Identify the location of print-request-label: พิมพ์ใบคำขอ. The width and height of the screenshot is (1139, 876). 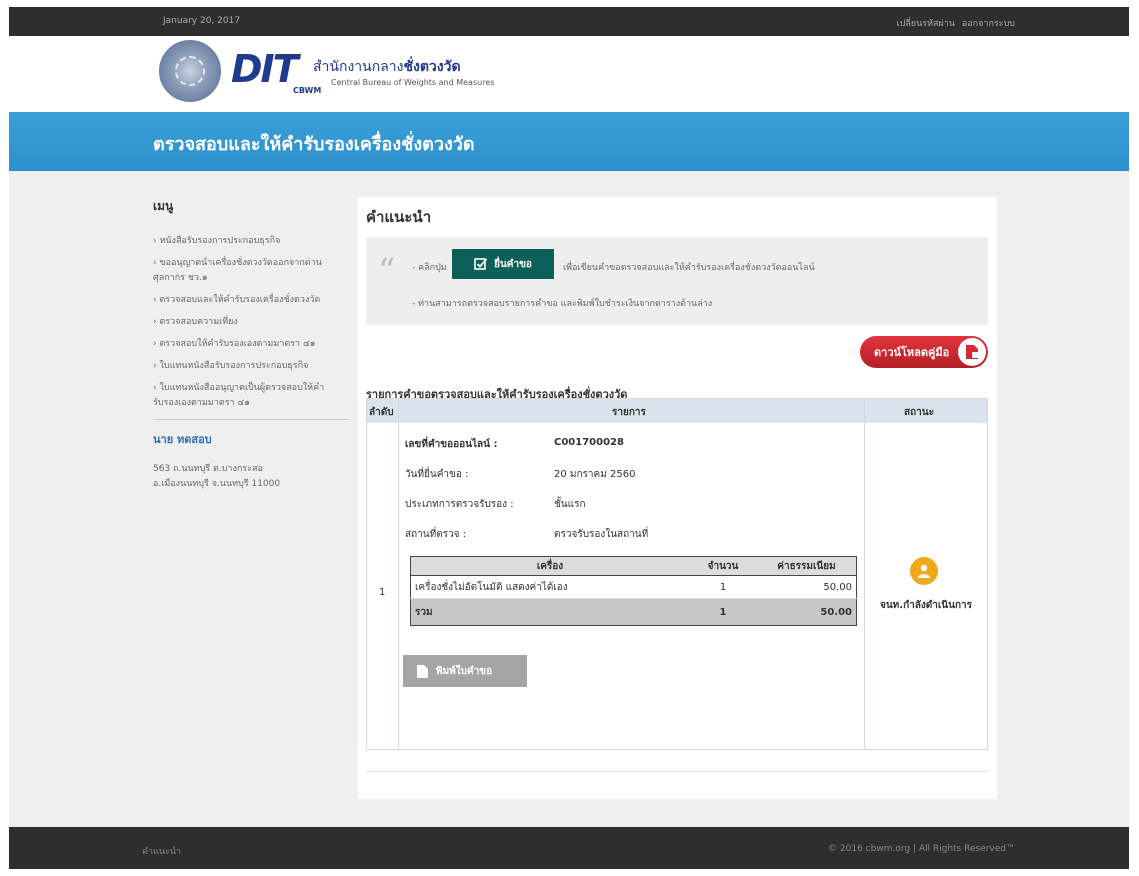
(464, 671).